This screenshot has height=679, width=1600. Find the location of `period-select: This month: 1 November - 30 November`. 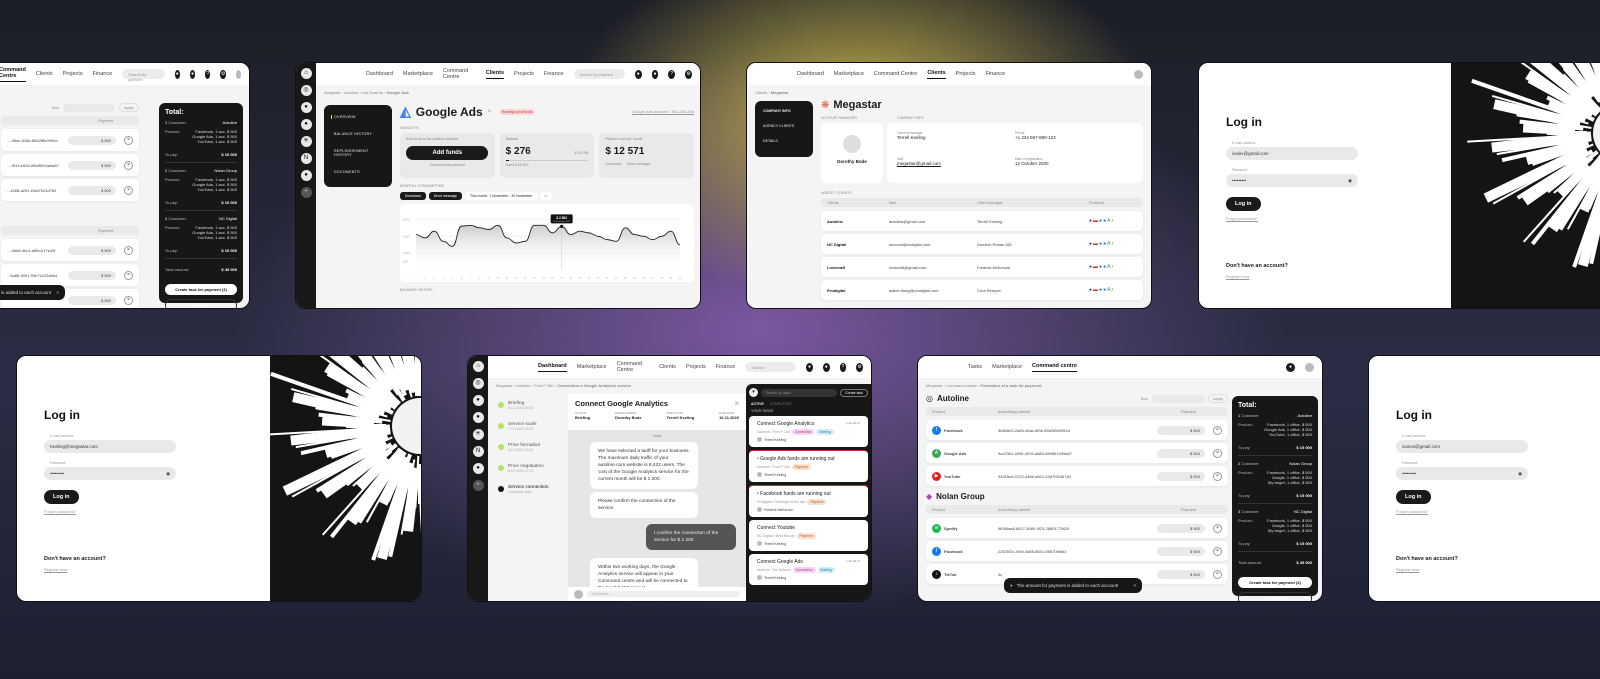

period-select: This month: 1 November - 30 November is located at coordinates (501, 196).